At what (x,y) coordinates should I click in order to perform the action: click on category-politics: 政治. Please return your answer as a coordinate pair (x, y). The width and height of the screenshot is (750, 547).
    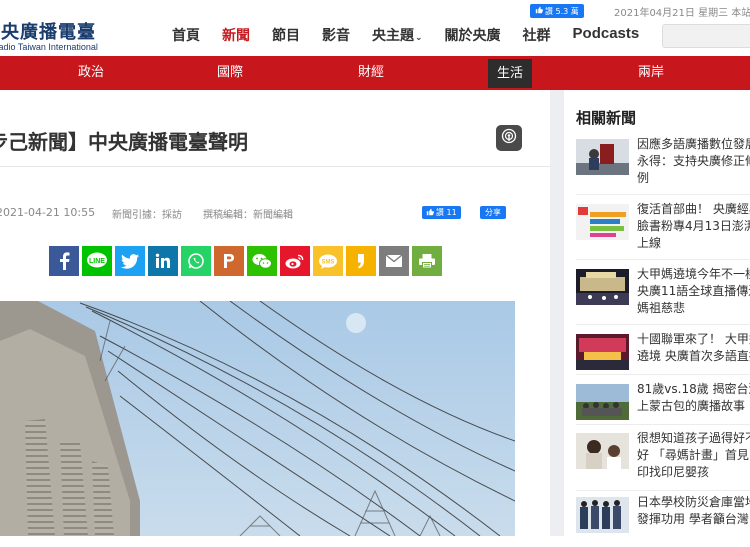
    Looking at the image, I should click on (91, 73).